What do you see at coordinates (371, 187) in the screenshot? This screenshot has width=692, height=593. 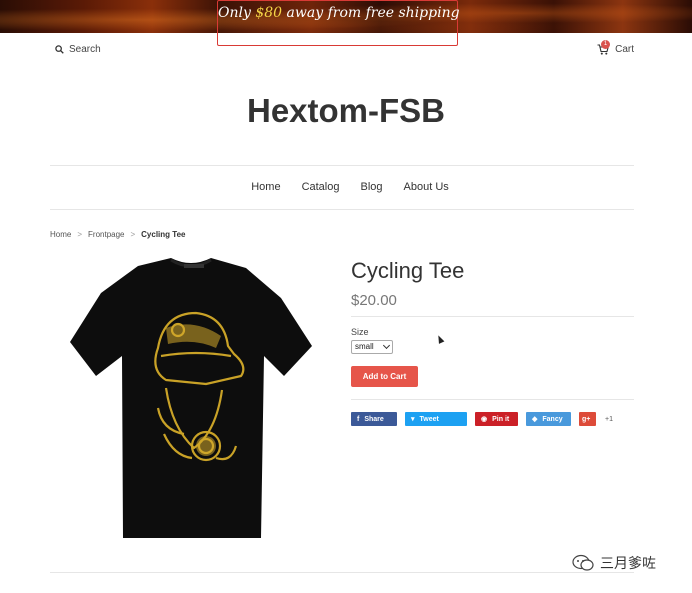 I see `nav-item-blog: Blog` at bounding box center [371, 187].